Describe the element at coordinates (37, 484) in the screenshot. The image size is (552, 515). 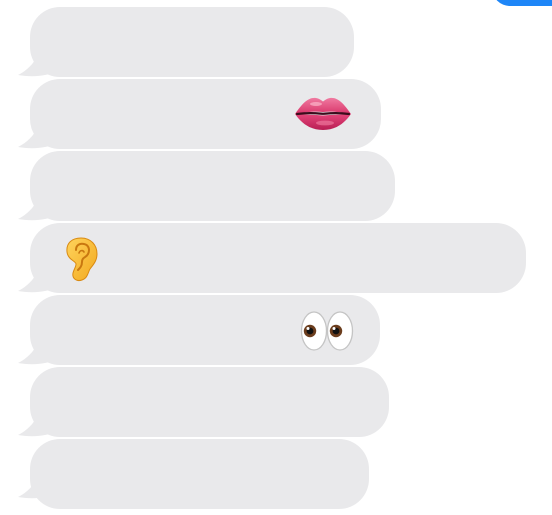
I see `bubble-tail` at that location.